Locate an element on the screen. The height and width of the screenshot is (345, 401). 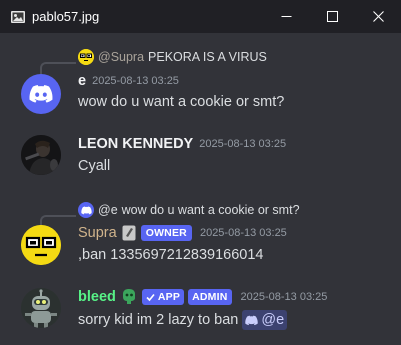
user-mention: @e is located at coordinates (265, 320).